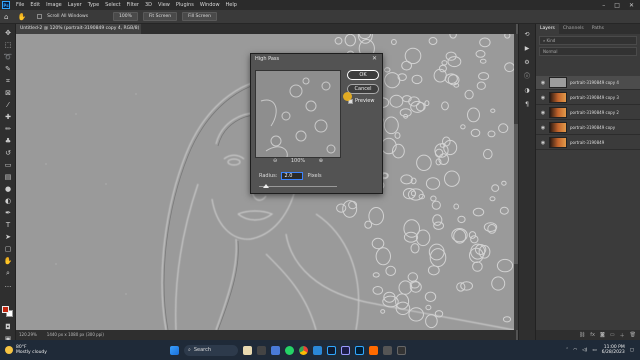 The width and height of the screenshot is (640, 360). Describe the element at coordinates (200, 16) in the screenshot. I see `fill-screen-button: Fill Screen` at that location.